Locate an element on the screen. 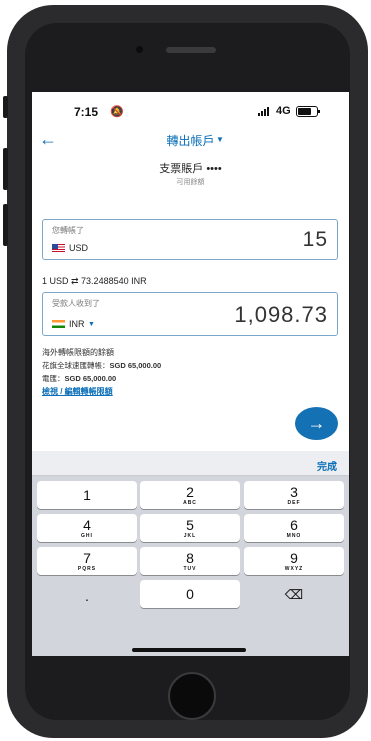  volume-up-button is located at coordinates (5, 169).